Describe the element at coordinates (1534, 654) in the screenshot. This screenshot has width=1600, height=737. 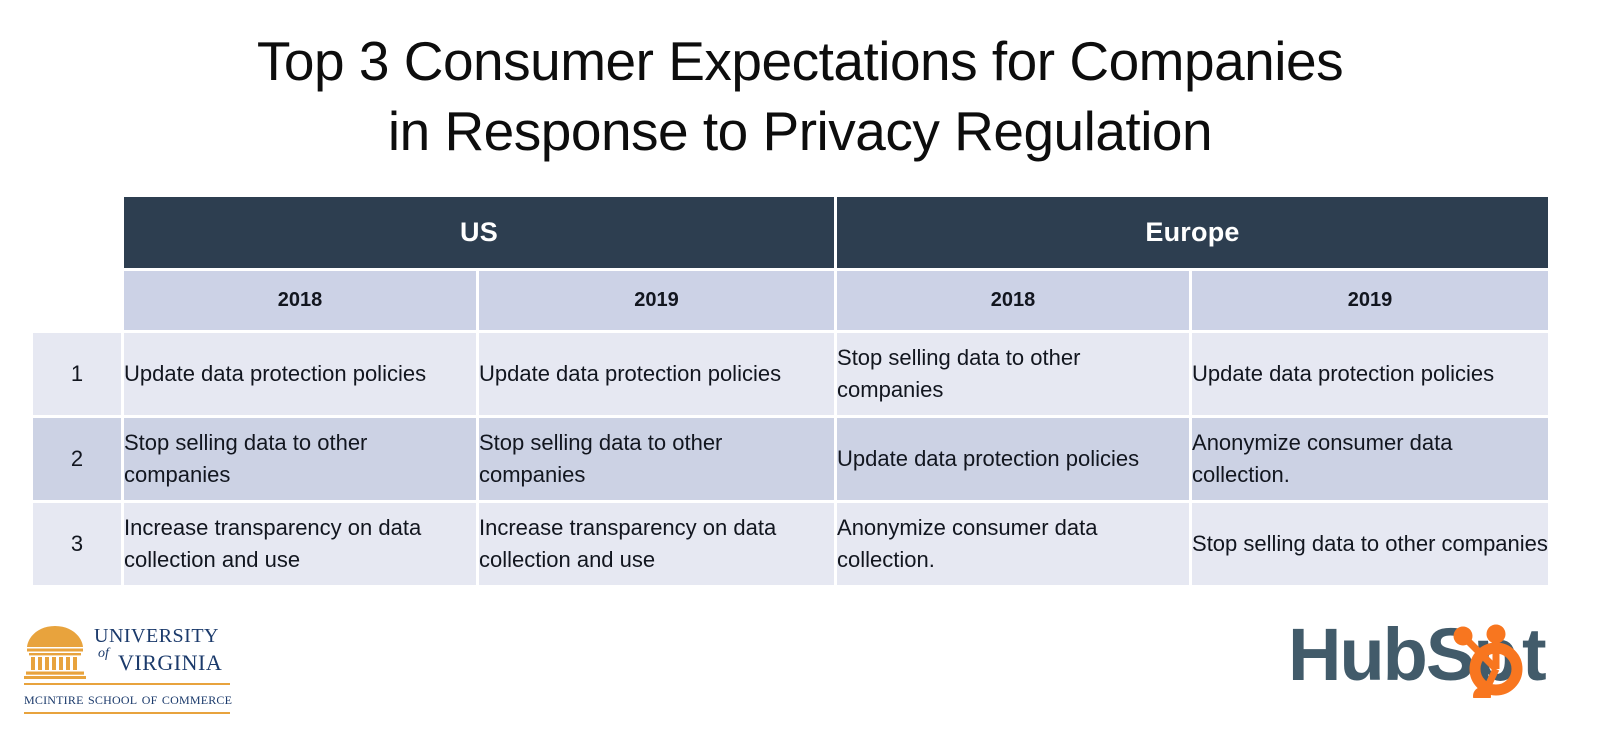
I see `hubspot-wordmark-end: t` at that location.